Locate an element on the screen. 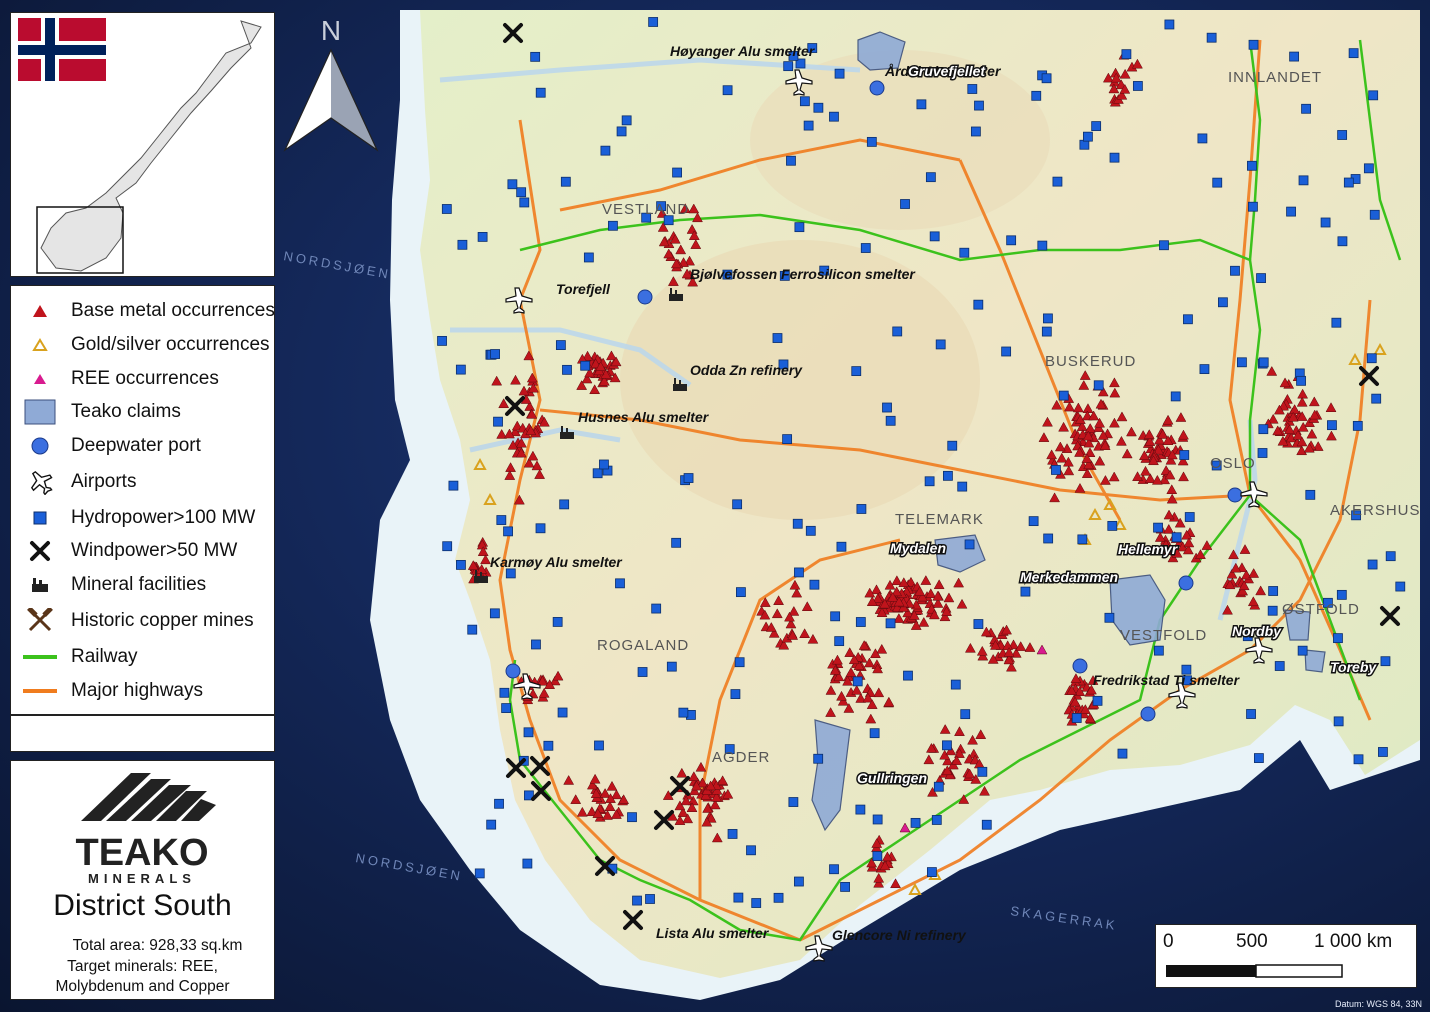  magenta-triangle-icon is located at coordinates (40, 379).